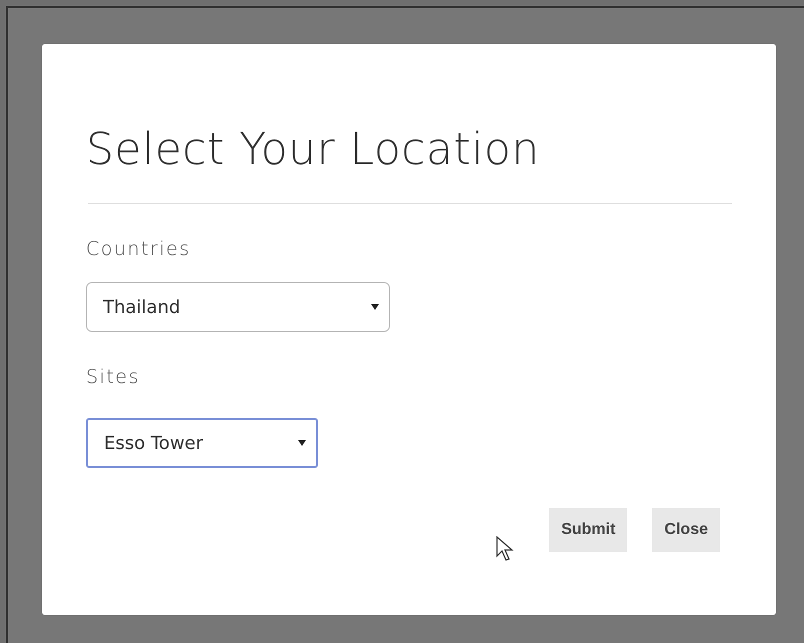 Image resolution: width=804 pixels, height=643 pixels. Describe the element at coordinates (505, 549) in the screenshot. I see `mouse-pointer-icon` at that location.